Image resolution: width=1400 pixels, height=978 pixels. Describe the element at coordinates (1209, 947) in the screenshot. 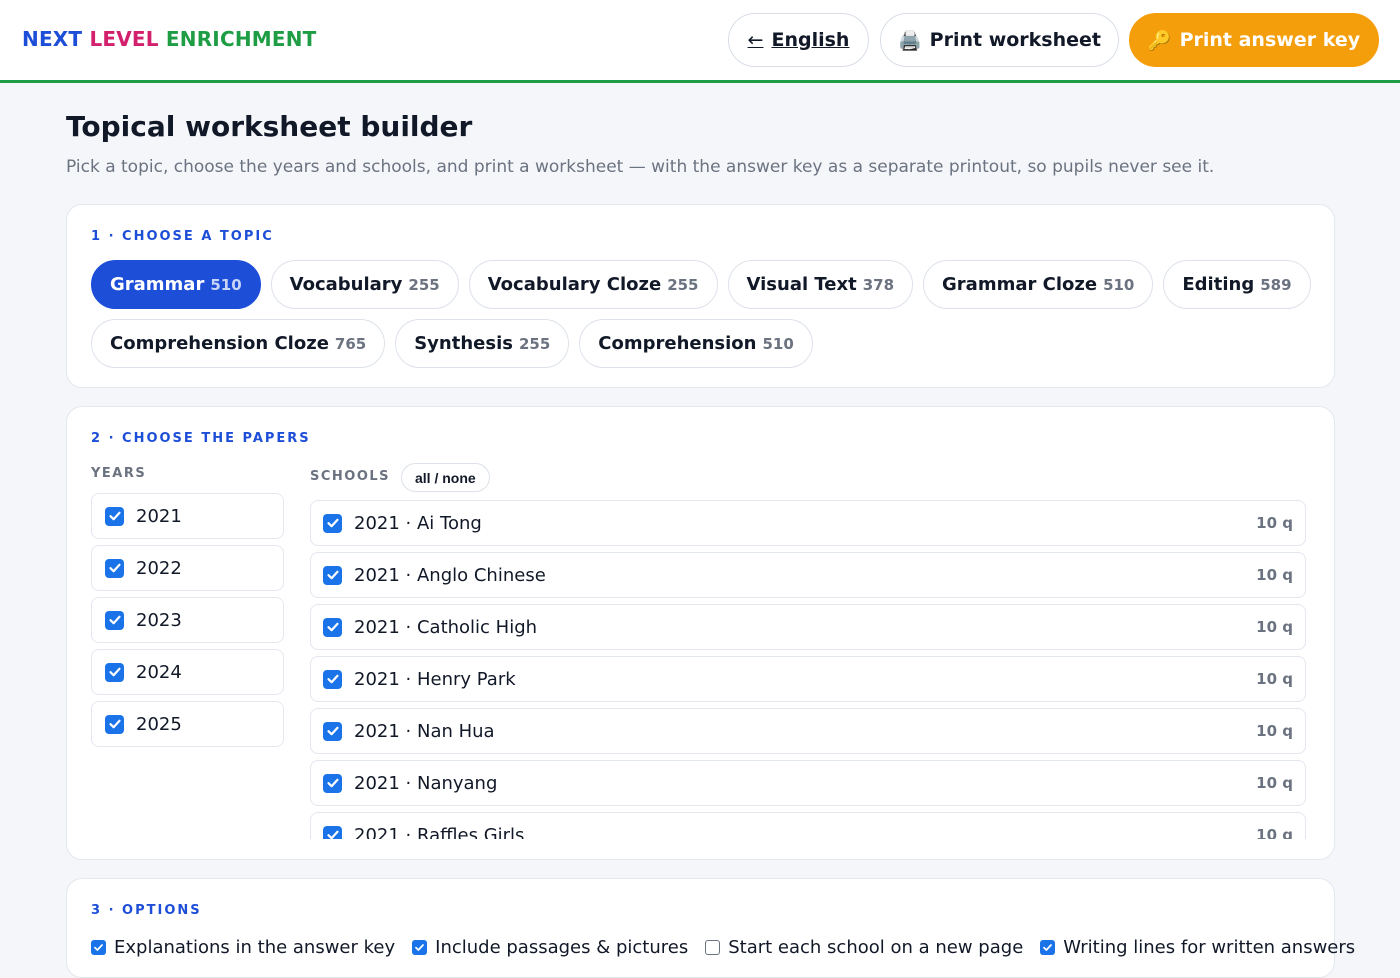

I see `option-label: Writing lines for written answers` at that location.